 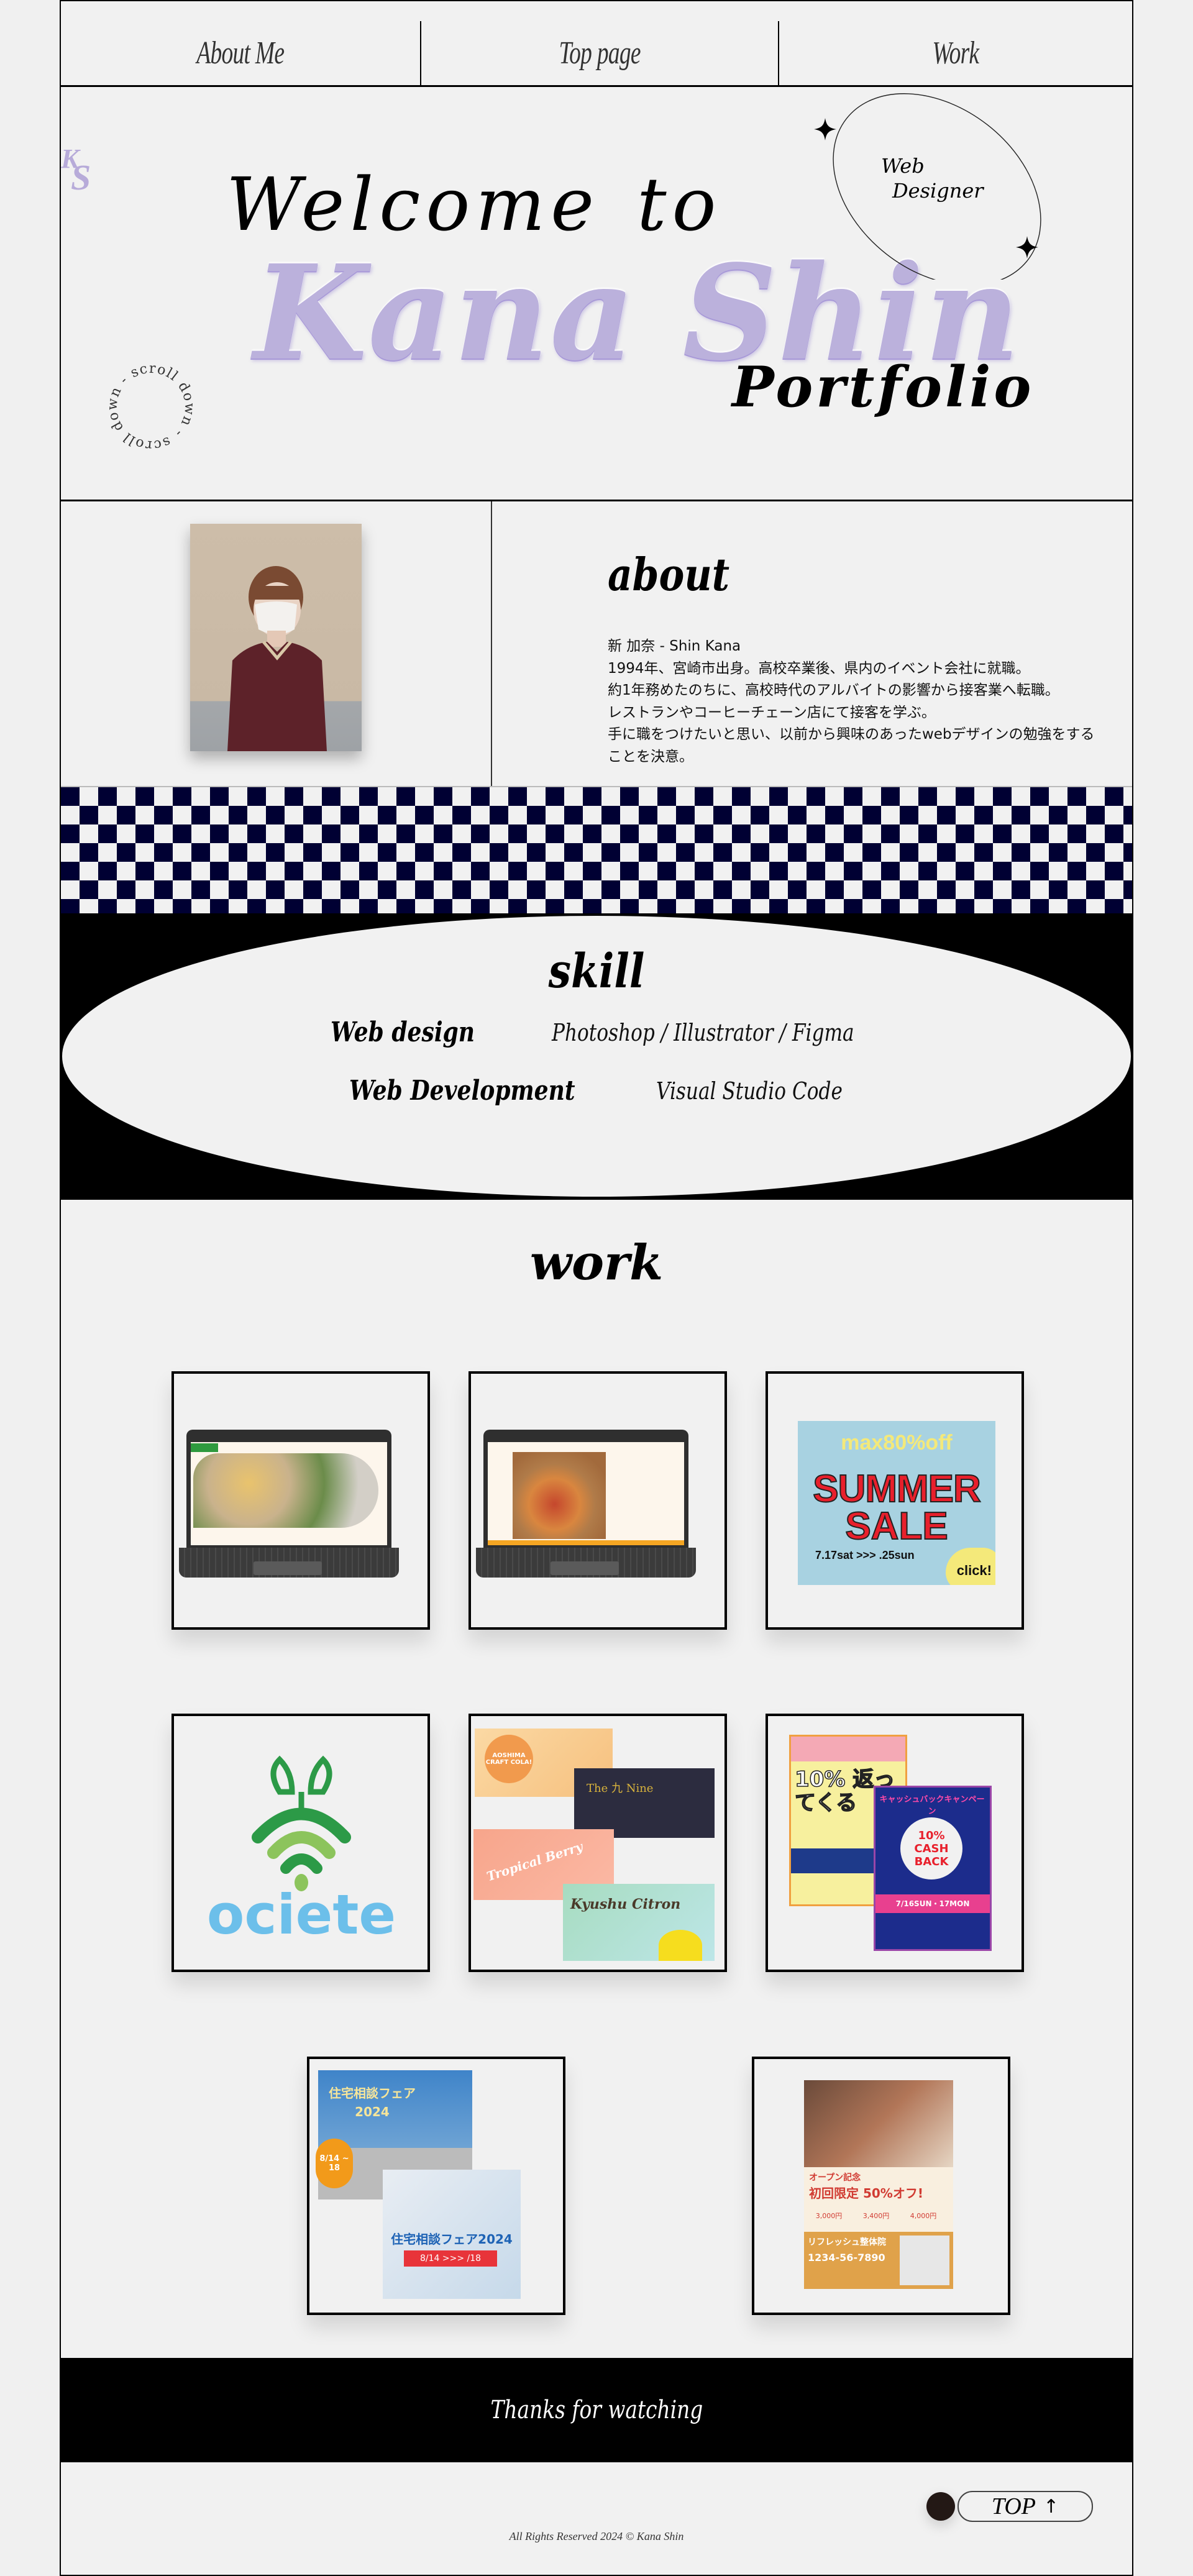 I want to click on work-card: ociete, so click(x=300, y=1843).